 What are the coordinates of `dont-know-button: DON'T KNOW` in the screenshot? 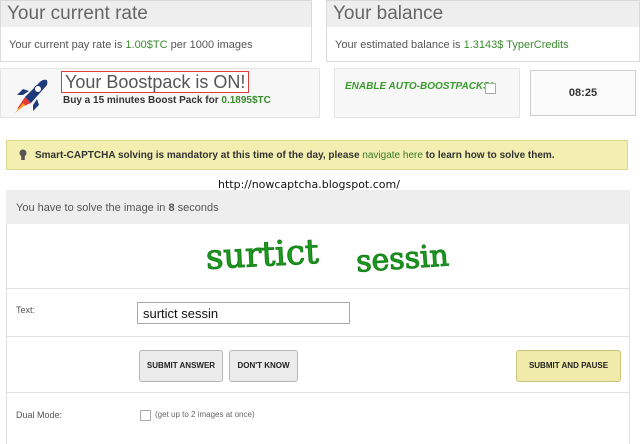 It's located at (263, 366).